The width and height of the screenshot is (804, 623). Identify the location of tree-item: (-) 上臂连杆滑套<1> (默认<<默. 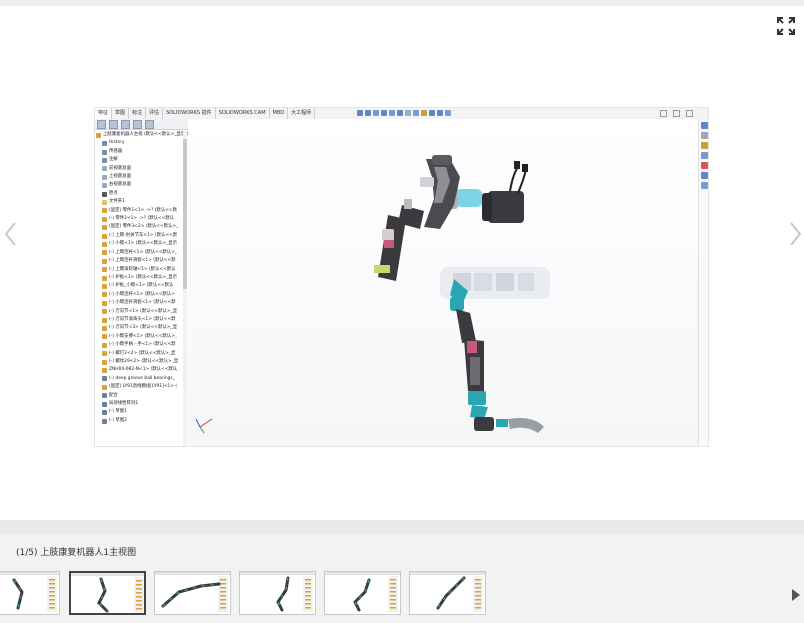
(141, 261).